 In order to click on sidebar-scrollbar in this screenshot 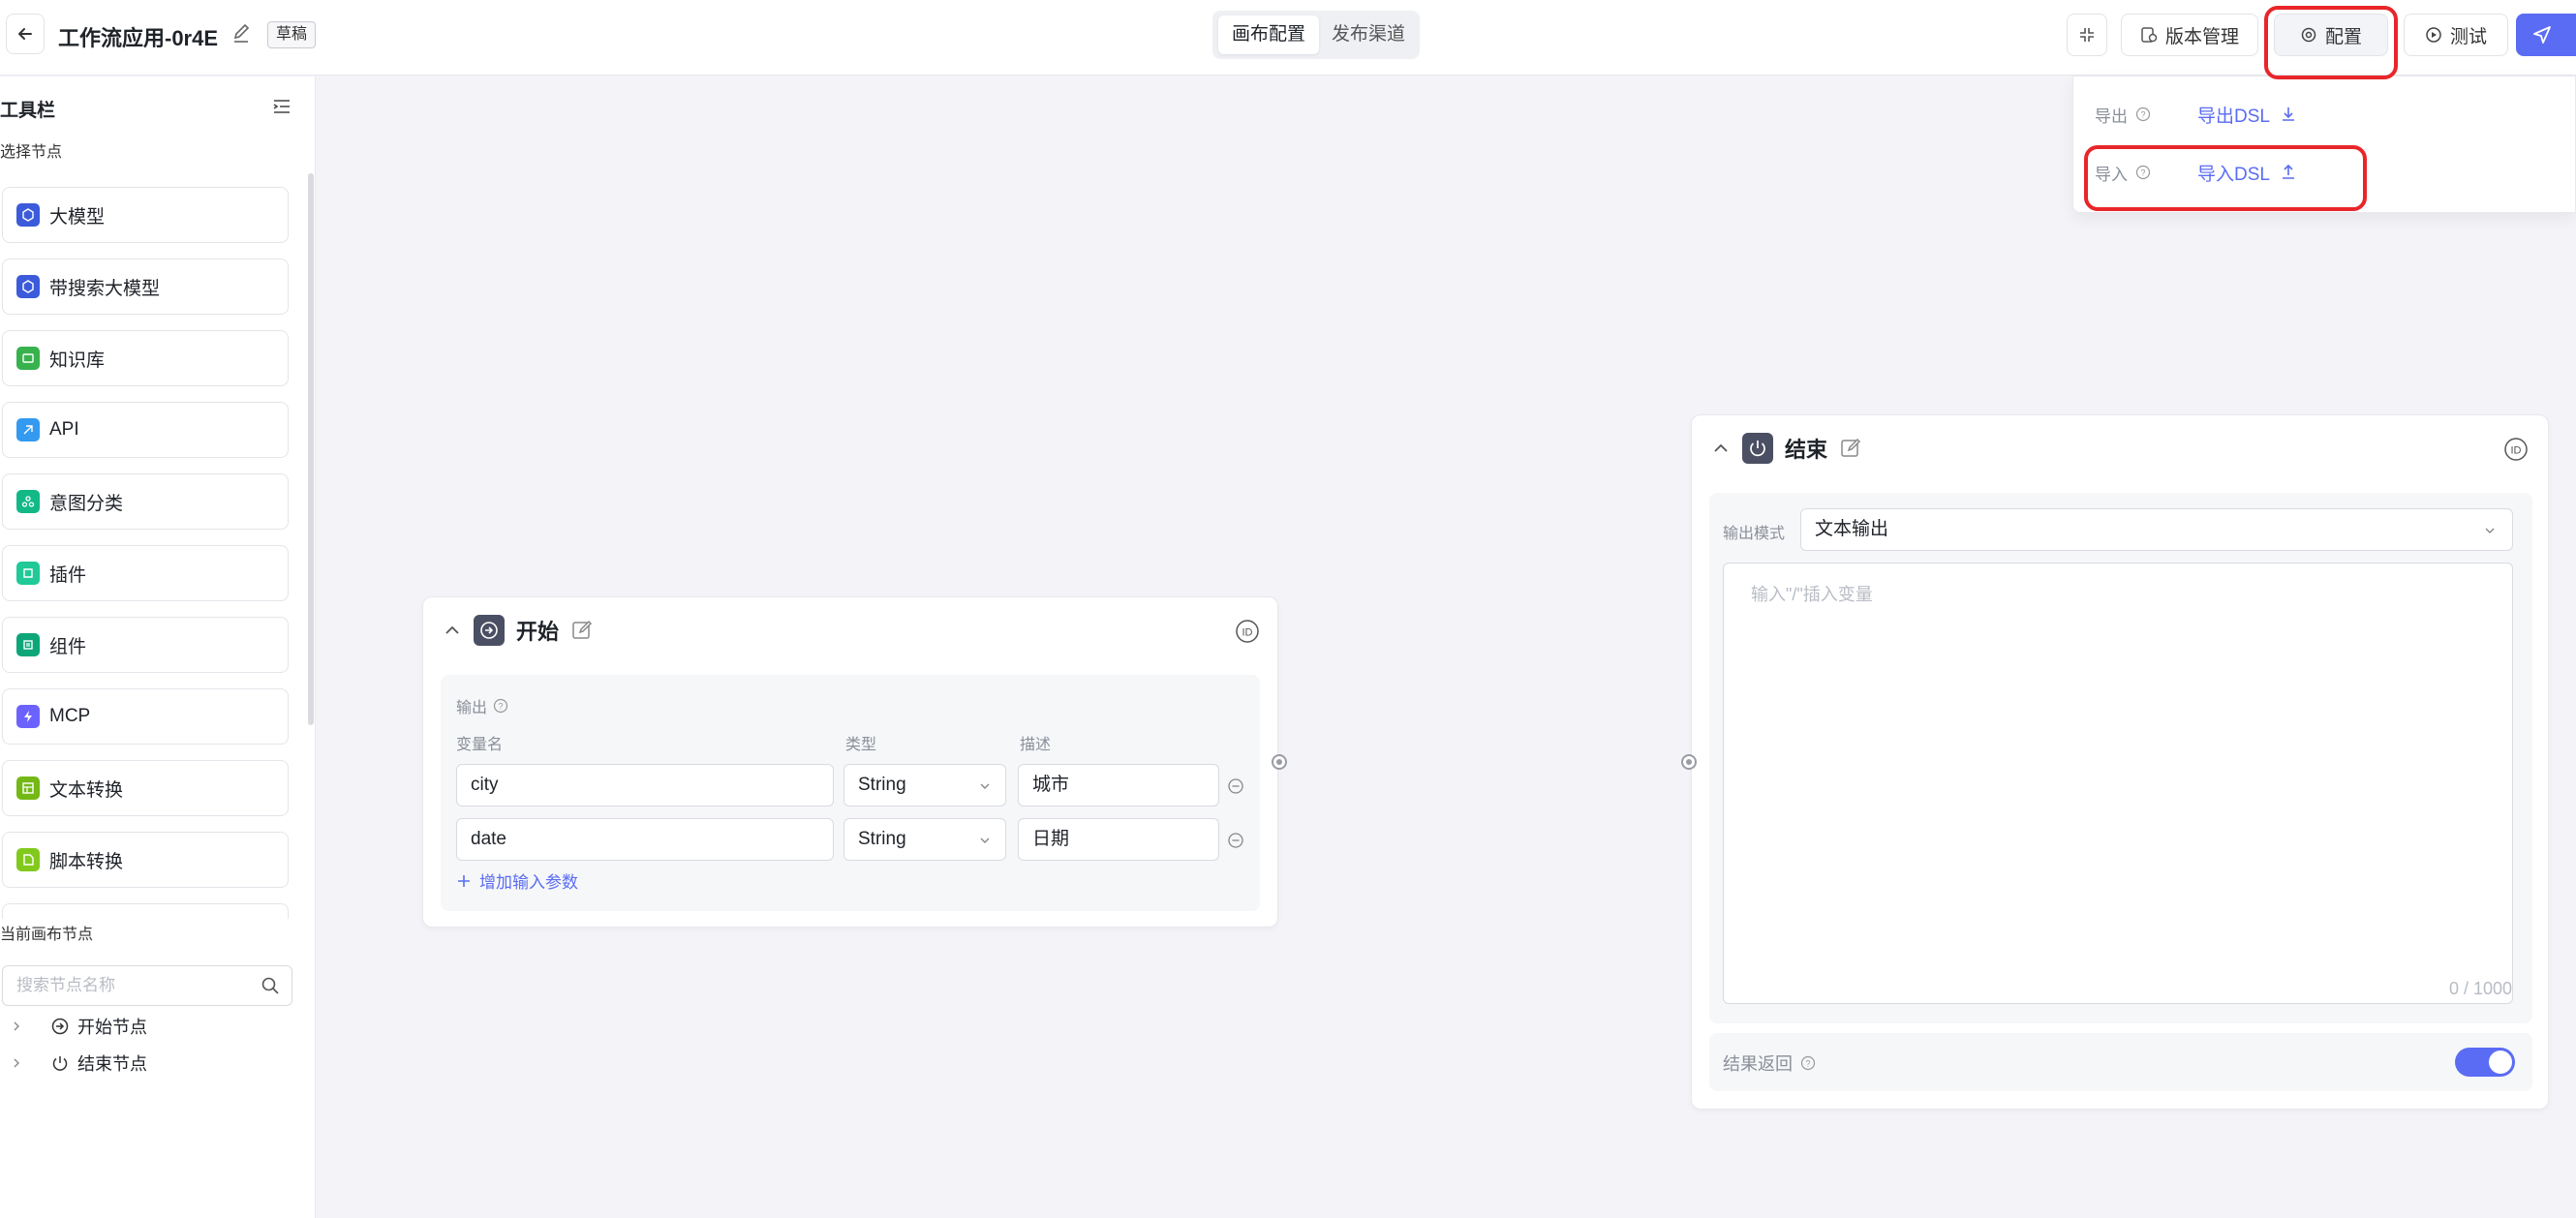, I will do `click(311, 449)`.